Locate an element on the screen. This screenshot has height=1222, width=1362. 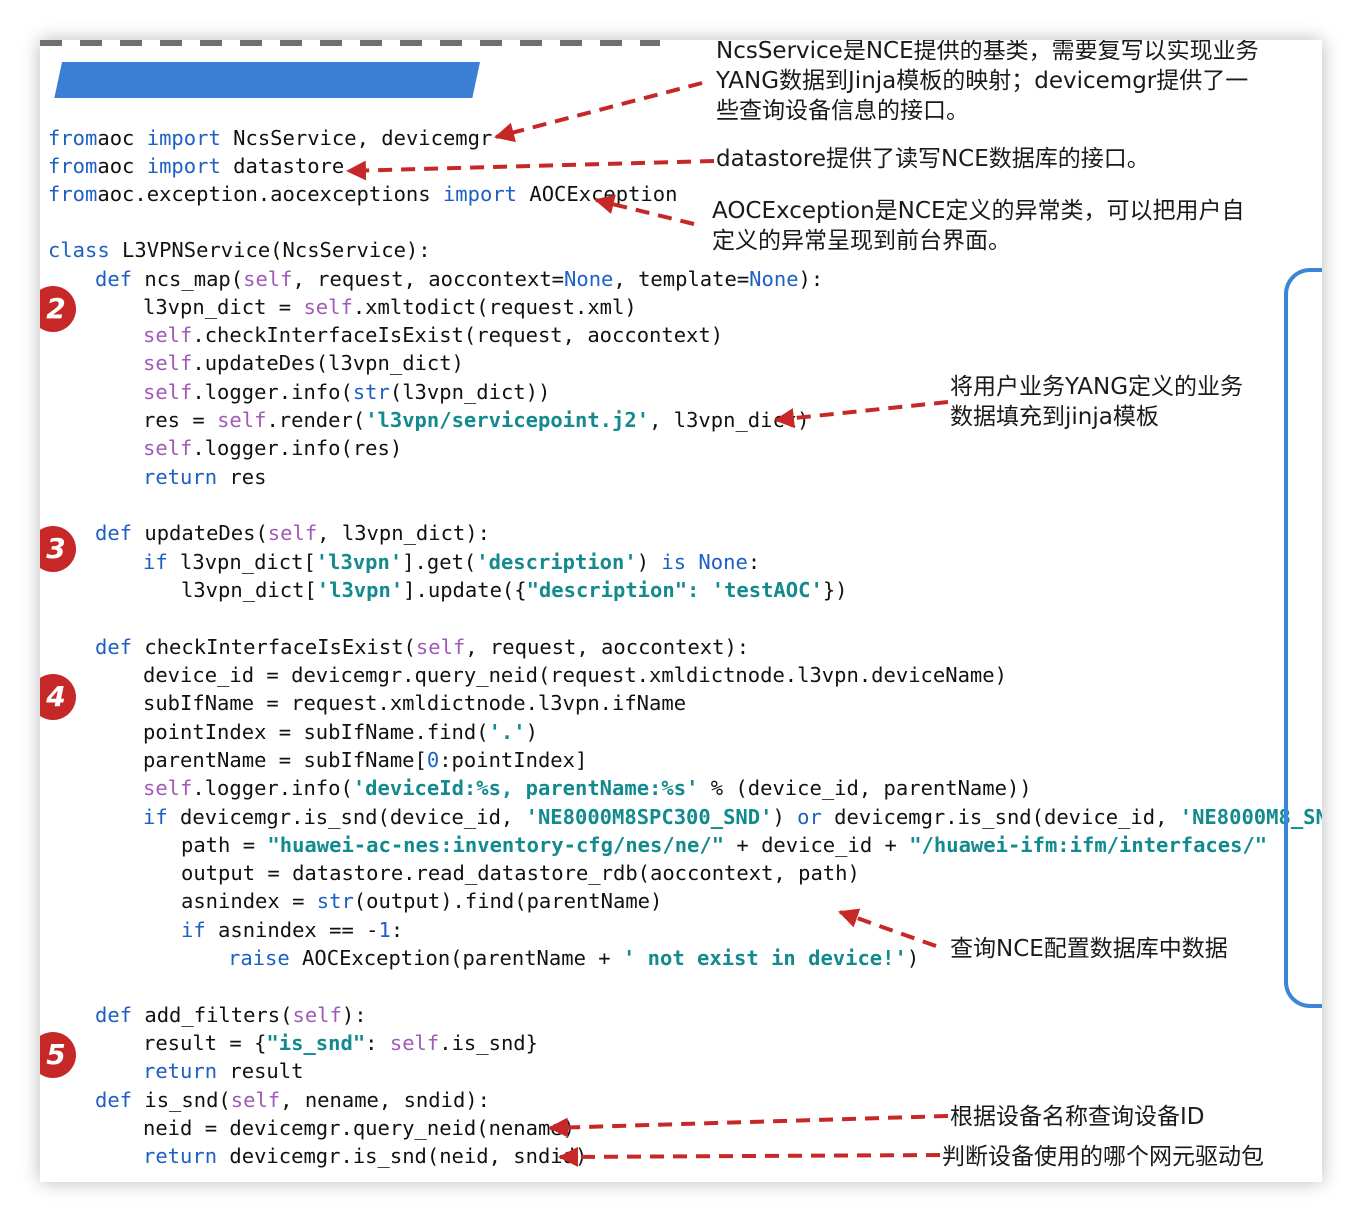
note-render: 将用户业务YANG定义的业务 数据填充到jinja模板 is located at coordinates (1097, 402).